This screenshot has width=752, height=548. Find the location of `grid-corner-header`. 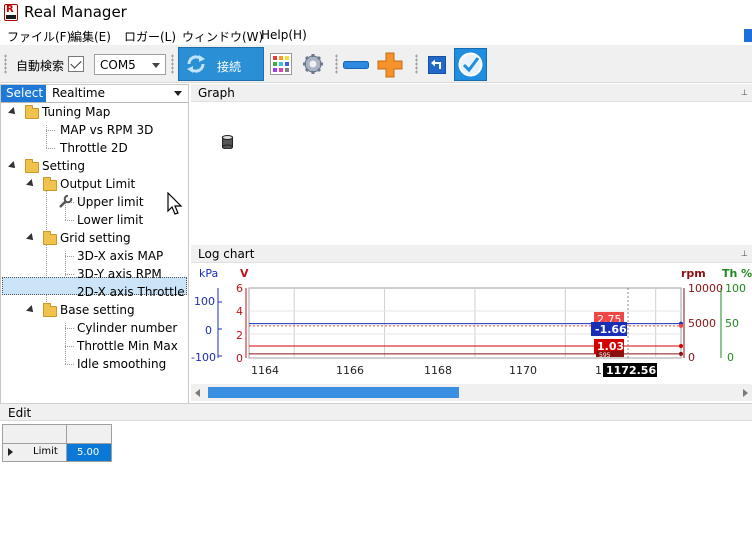

grid-corner-header is located at coordinates (35, 434).